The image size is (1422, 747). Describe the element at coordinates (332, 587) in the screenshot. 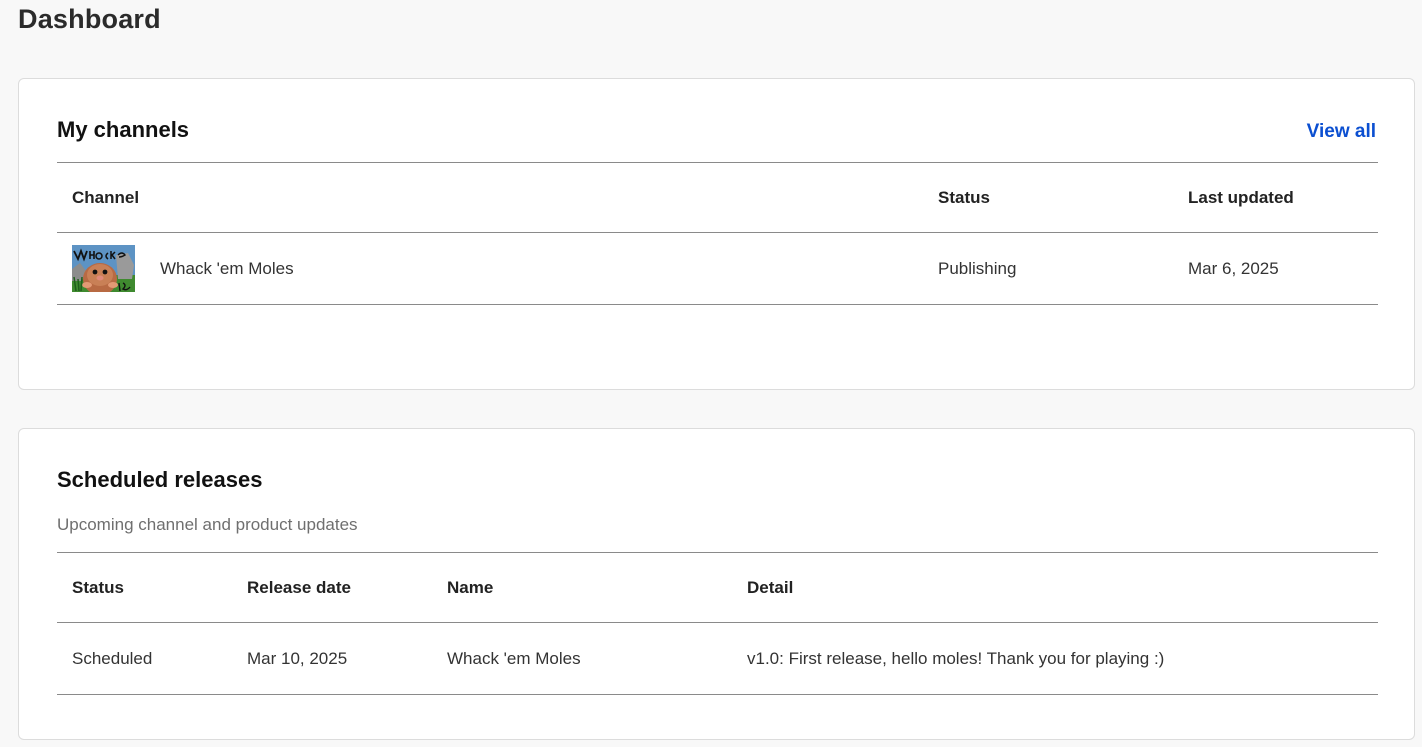

I see `column-header-release-date: Release date` at that location.